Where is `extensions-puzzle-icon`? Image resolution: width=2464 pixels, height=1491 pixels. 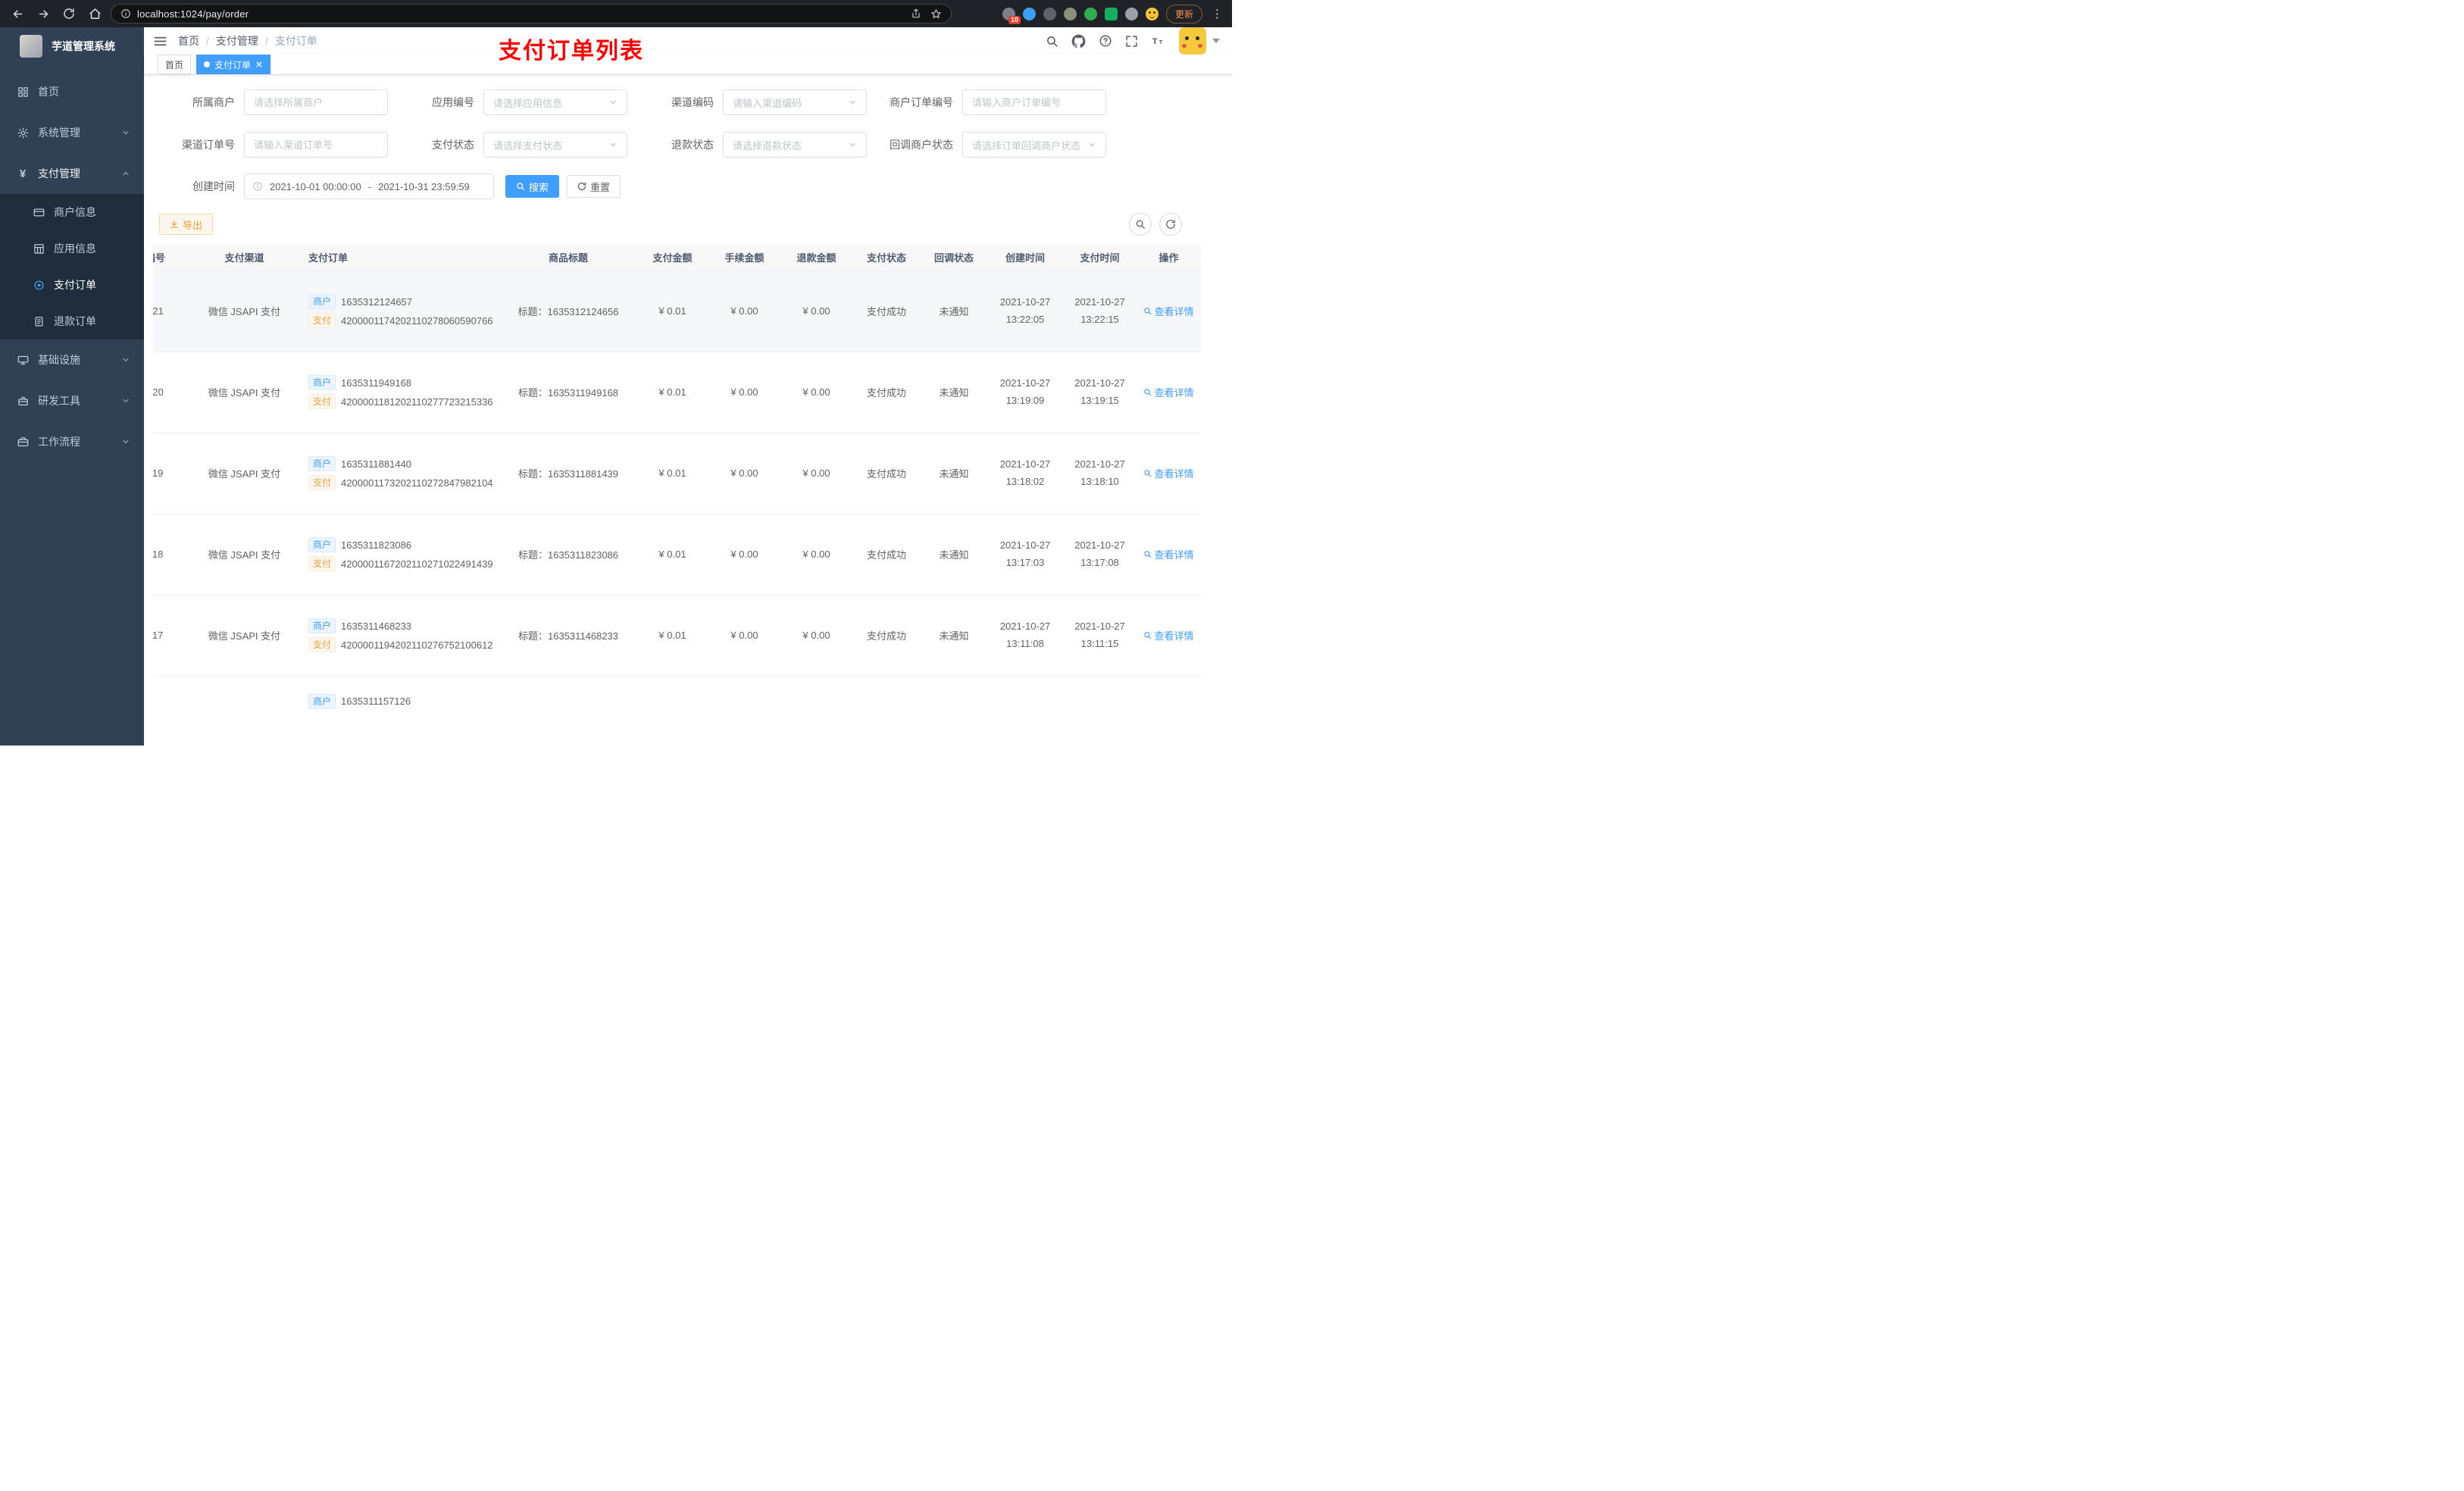 extensions-puzzle-icon is located at coordinates (1131, 13).